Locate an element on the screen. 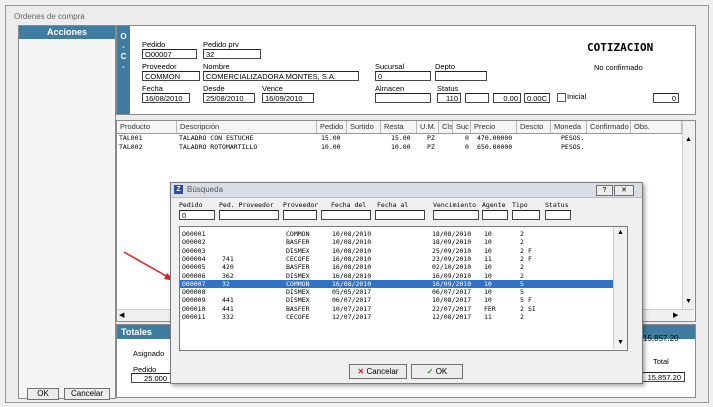 The width and height of the screenshot is (713, 407). col-pedido: Pedido is located at coordinates (332, 127).